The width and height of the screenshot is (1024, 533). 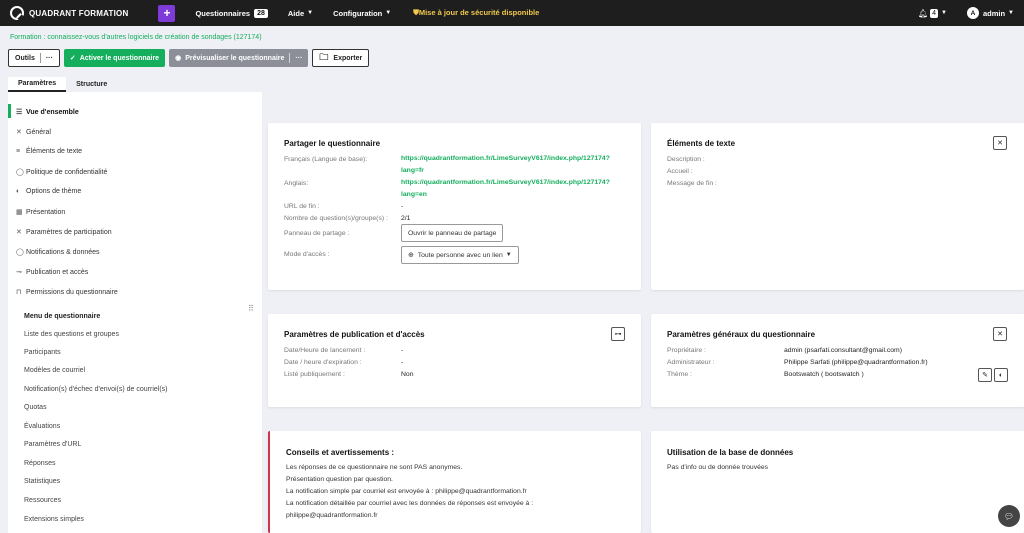 What do you see at coordinates (302, 206) in the screenshot?
I see `end-url-label: URL de fin :` at bounding box center [302, 206].